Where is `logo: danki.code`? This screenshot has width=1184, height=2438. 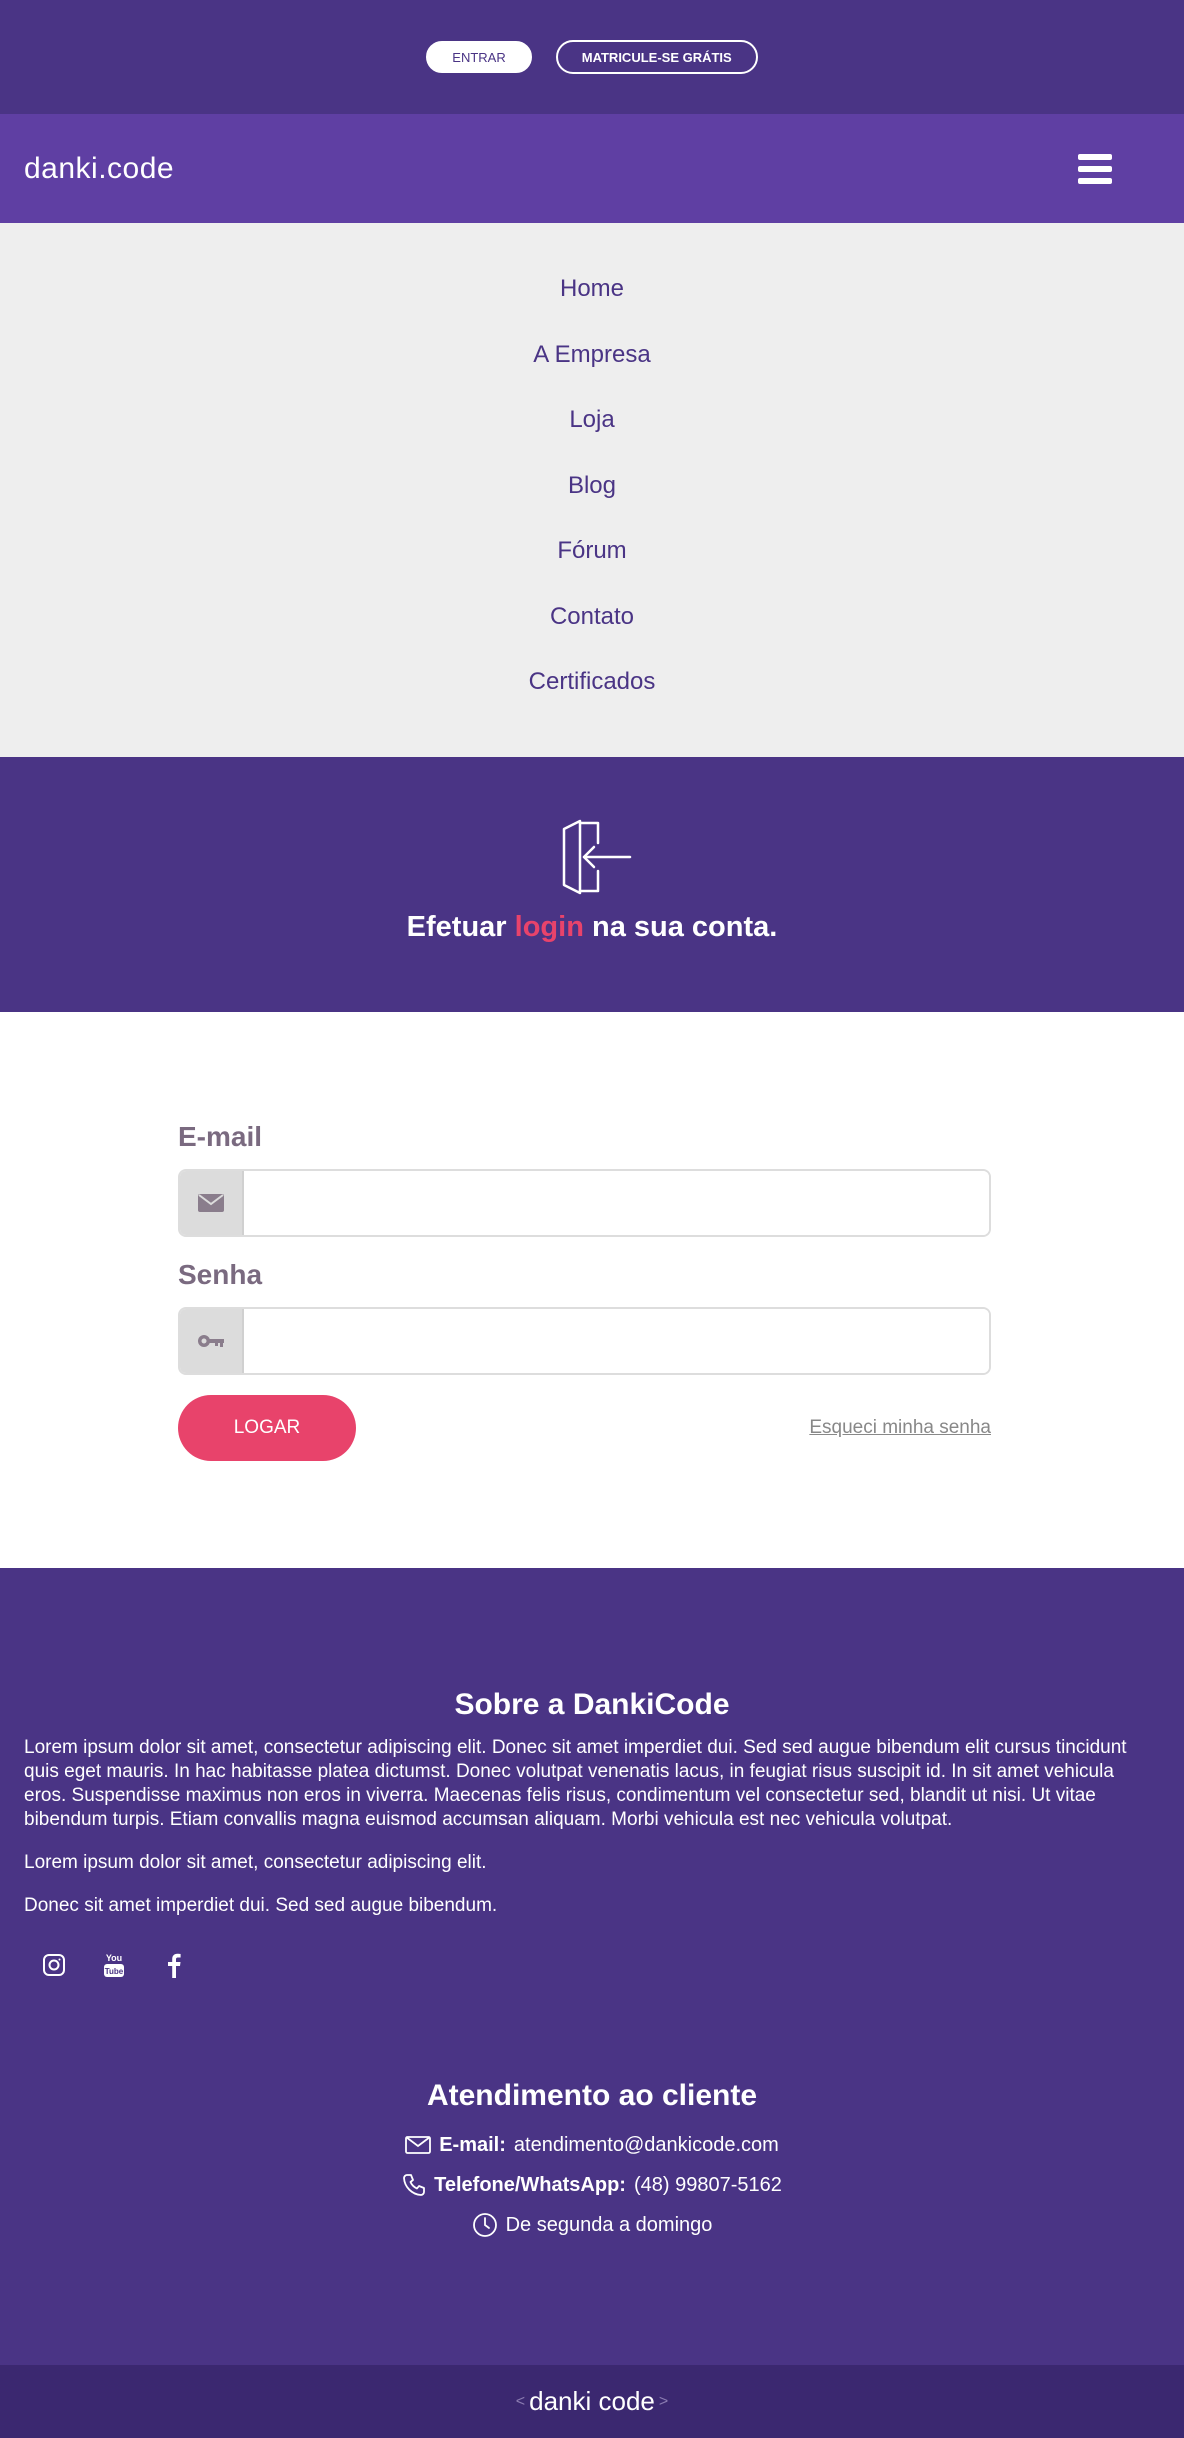
logo: danki.code is located at coordinates (99, 169).